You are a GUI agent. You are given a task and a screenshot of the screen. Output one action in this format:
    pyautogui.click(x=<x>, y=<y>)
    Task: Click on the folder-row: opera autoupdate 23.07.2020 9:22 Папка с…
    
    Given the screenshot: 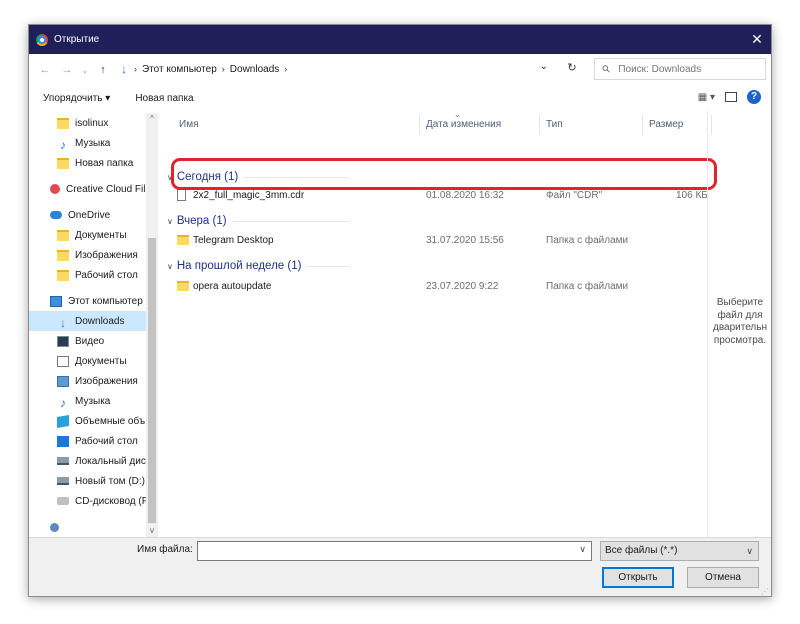 What is the action you would take?
    pyautogui.click(x=433, y=287)
    